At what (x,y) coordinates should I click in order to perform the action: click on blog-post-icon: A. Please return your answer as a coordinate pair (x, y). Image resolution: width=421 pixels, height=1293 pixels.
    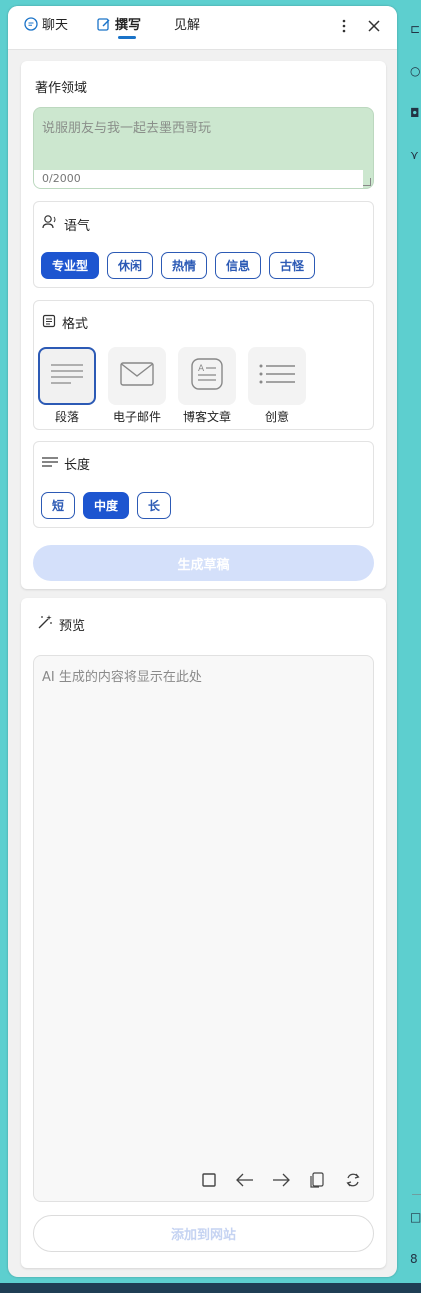
    Looking at the image, I should click on (207, 376).